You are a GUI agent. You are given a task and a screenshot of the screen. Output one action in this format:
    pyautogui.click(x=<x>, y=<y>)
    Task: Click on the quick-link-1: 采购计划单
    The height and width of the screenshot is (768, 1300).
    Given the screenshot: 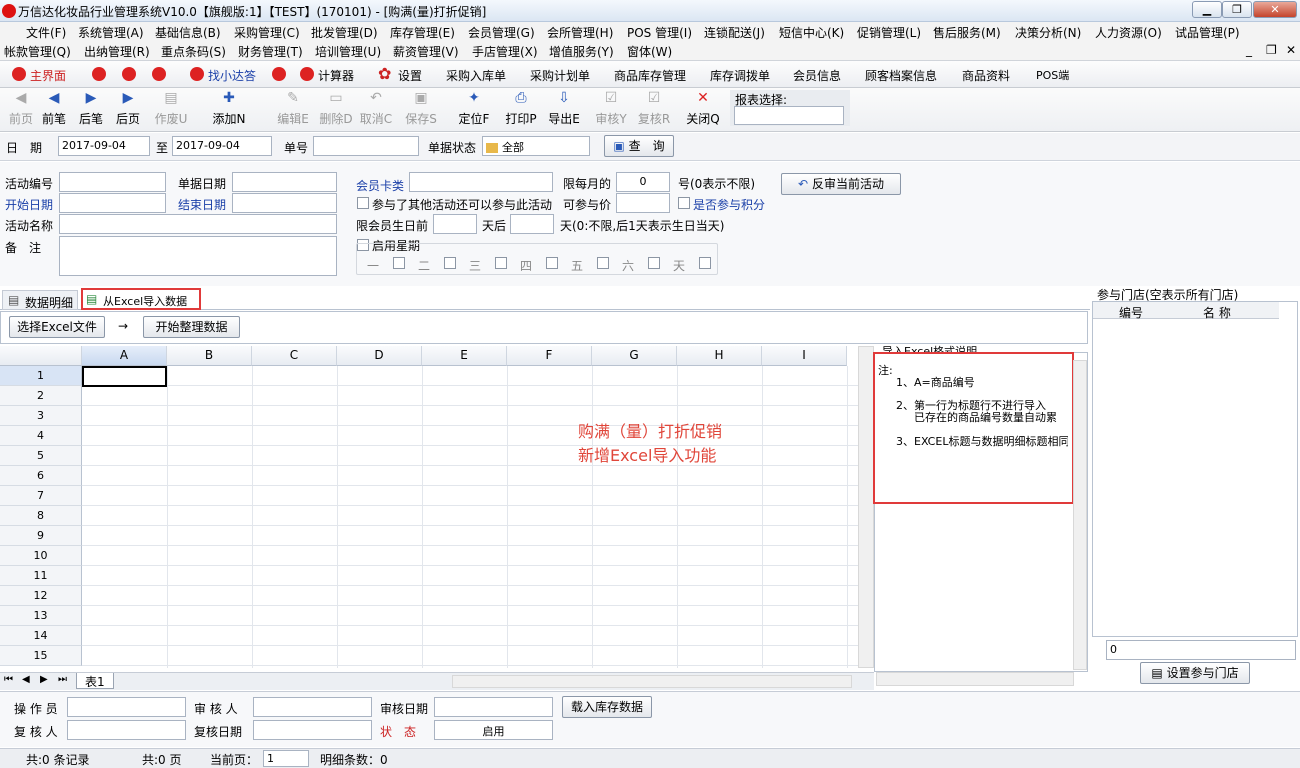 What is the action you would take?
    pyautogui.click(x=560, y=75)
    